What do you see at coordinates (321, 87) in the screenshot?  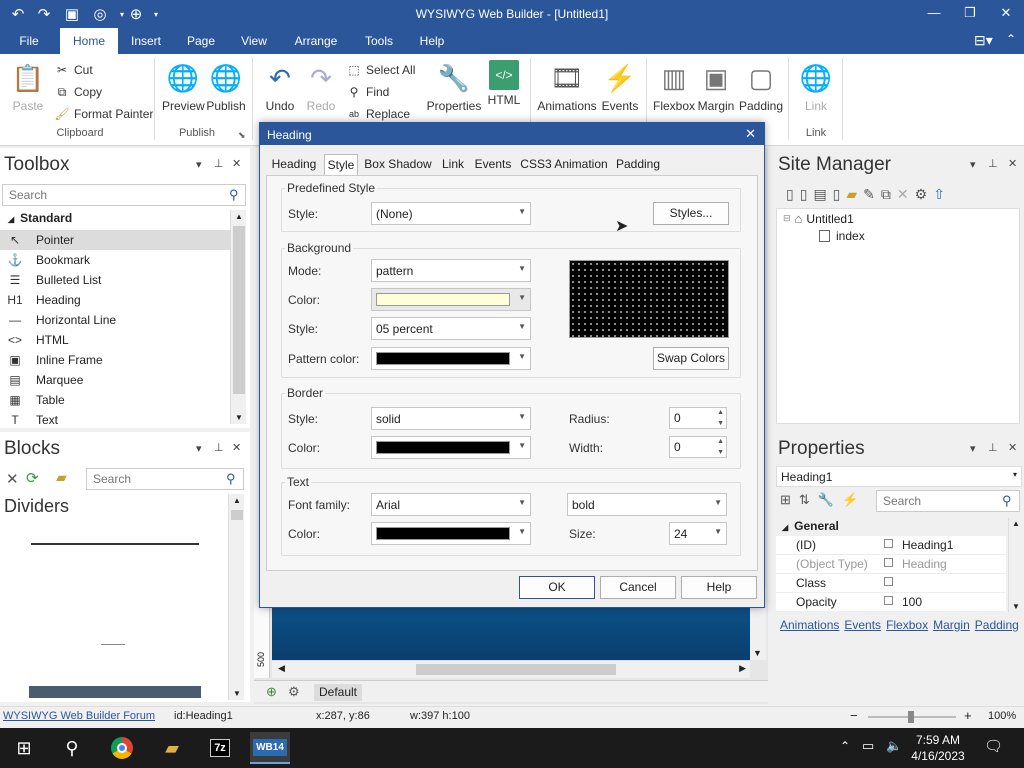 I see `redo-button: ↷ Redo` at bounding box center [321, 87].